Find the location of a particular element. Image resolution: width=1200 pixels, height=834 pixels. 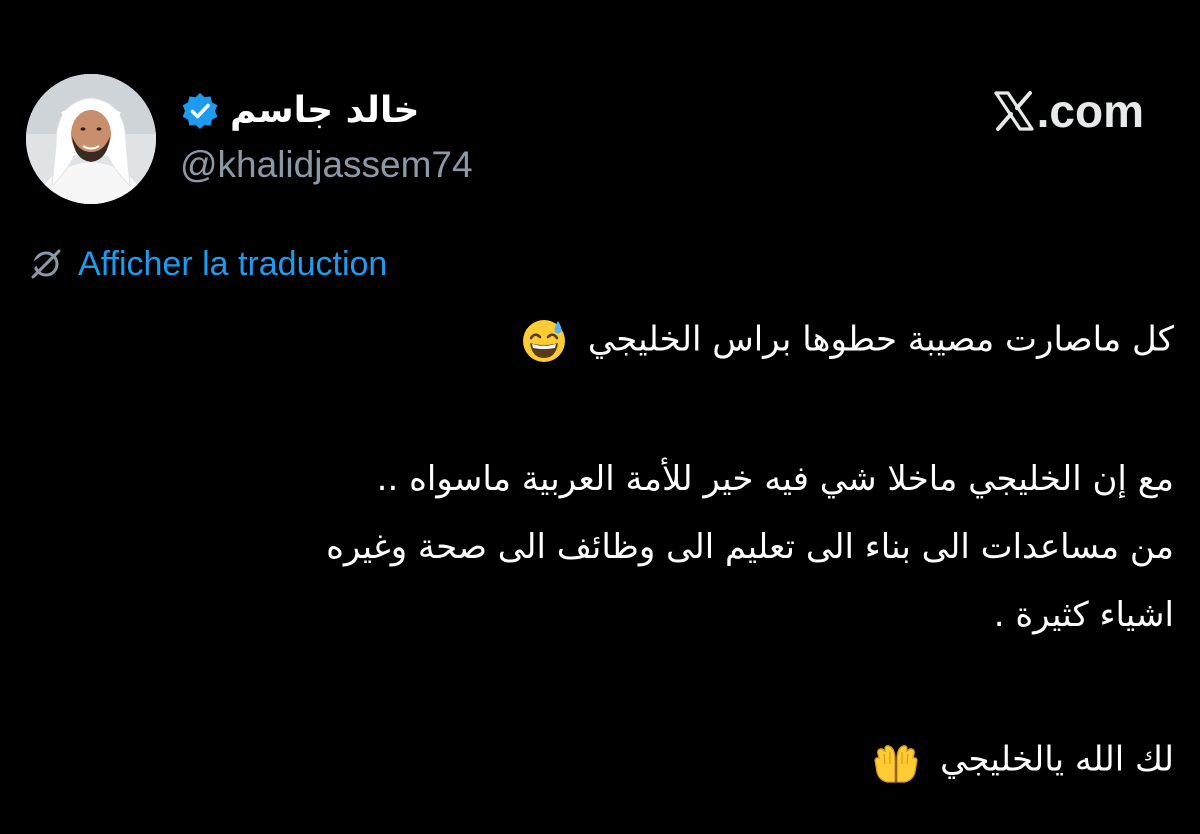

tweet-line-1: كل ماصارت مصيبة حطوها براس الخليجي is located at coordinates (600, 341).